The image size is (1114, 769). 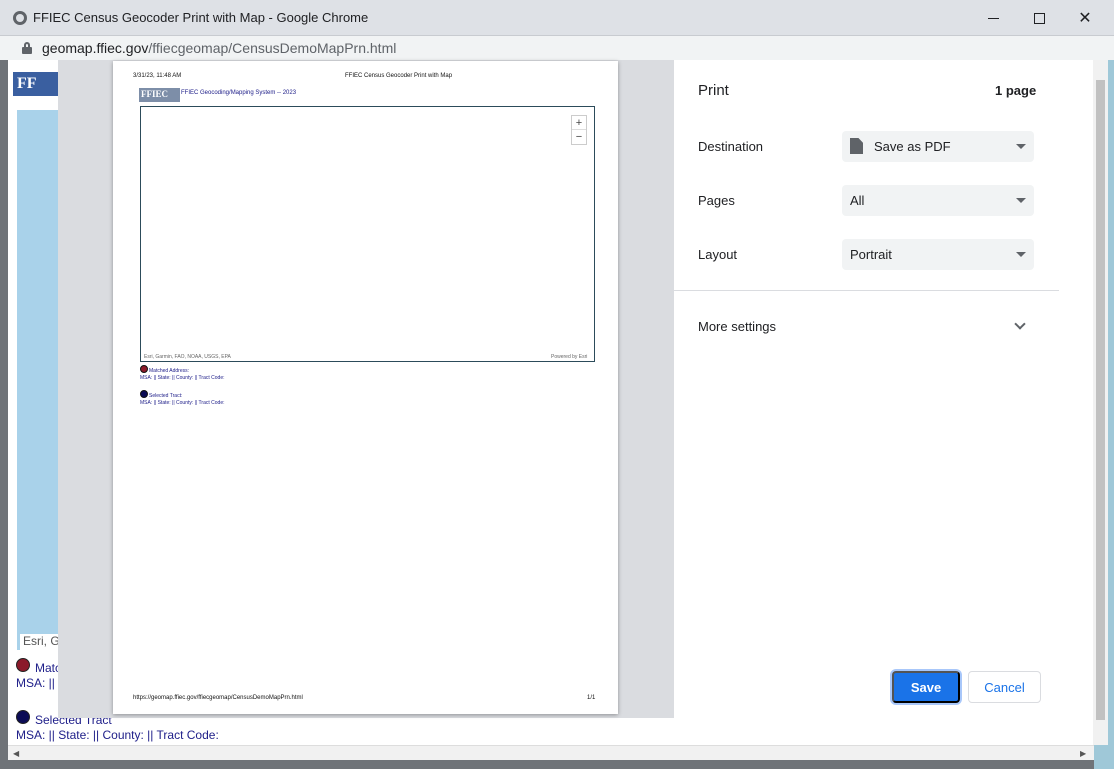 What do you see at coordinates (713, 90) in the screenshot?
I see `print-title: Print` at bounding box center [713, 90].